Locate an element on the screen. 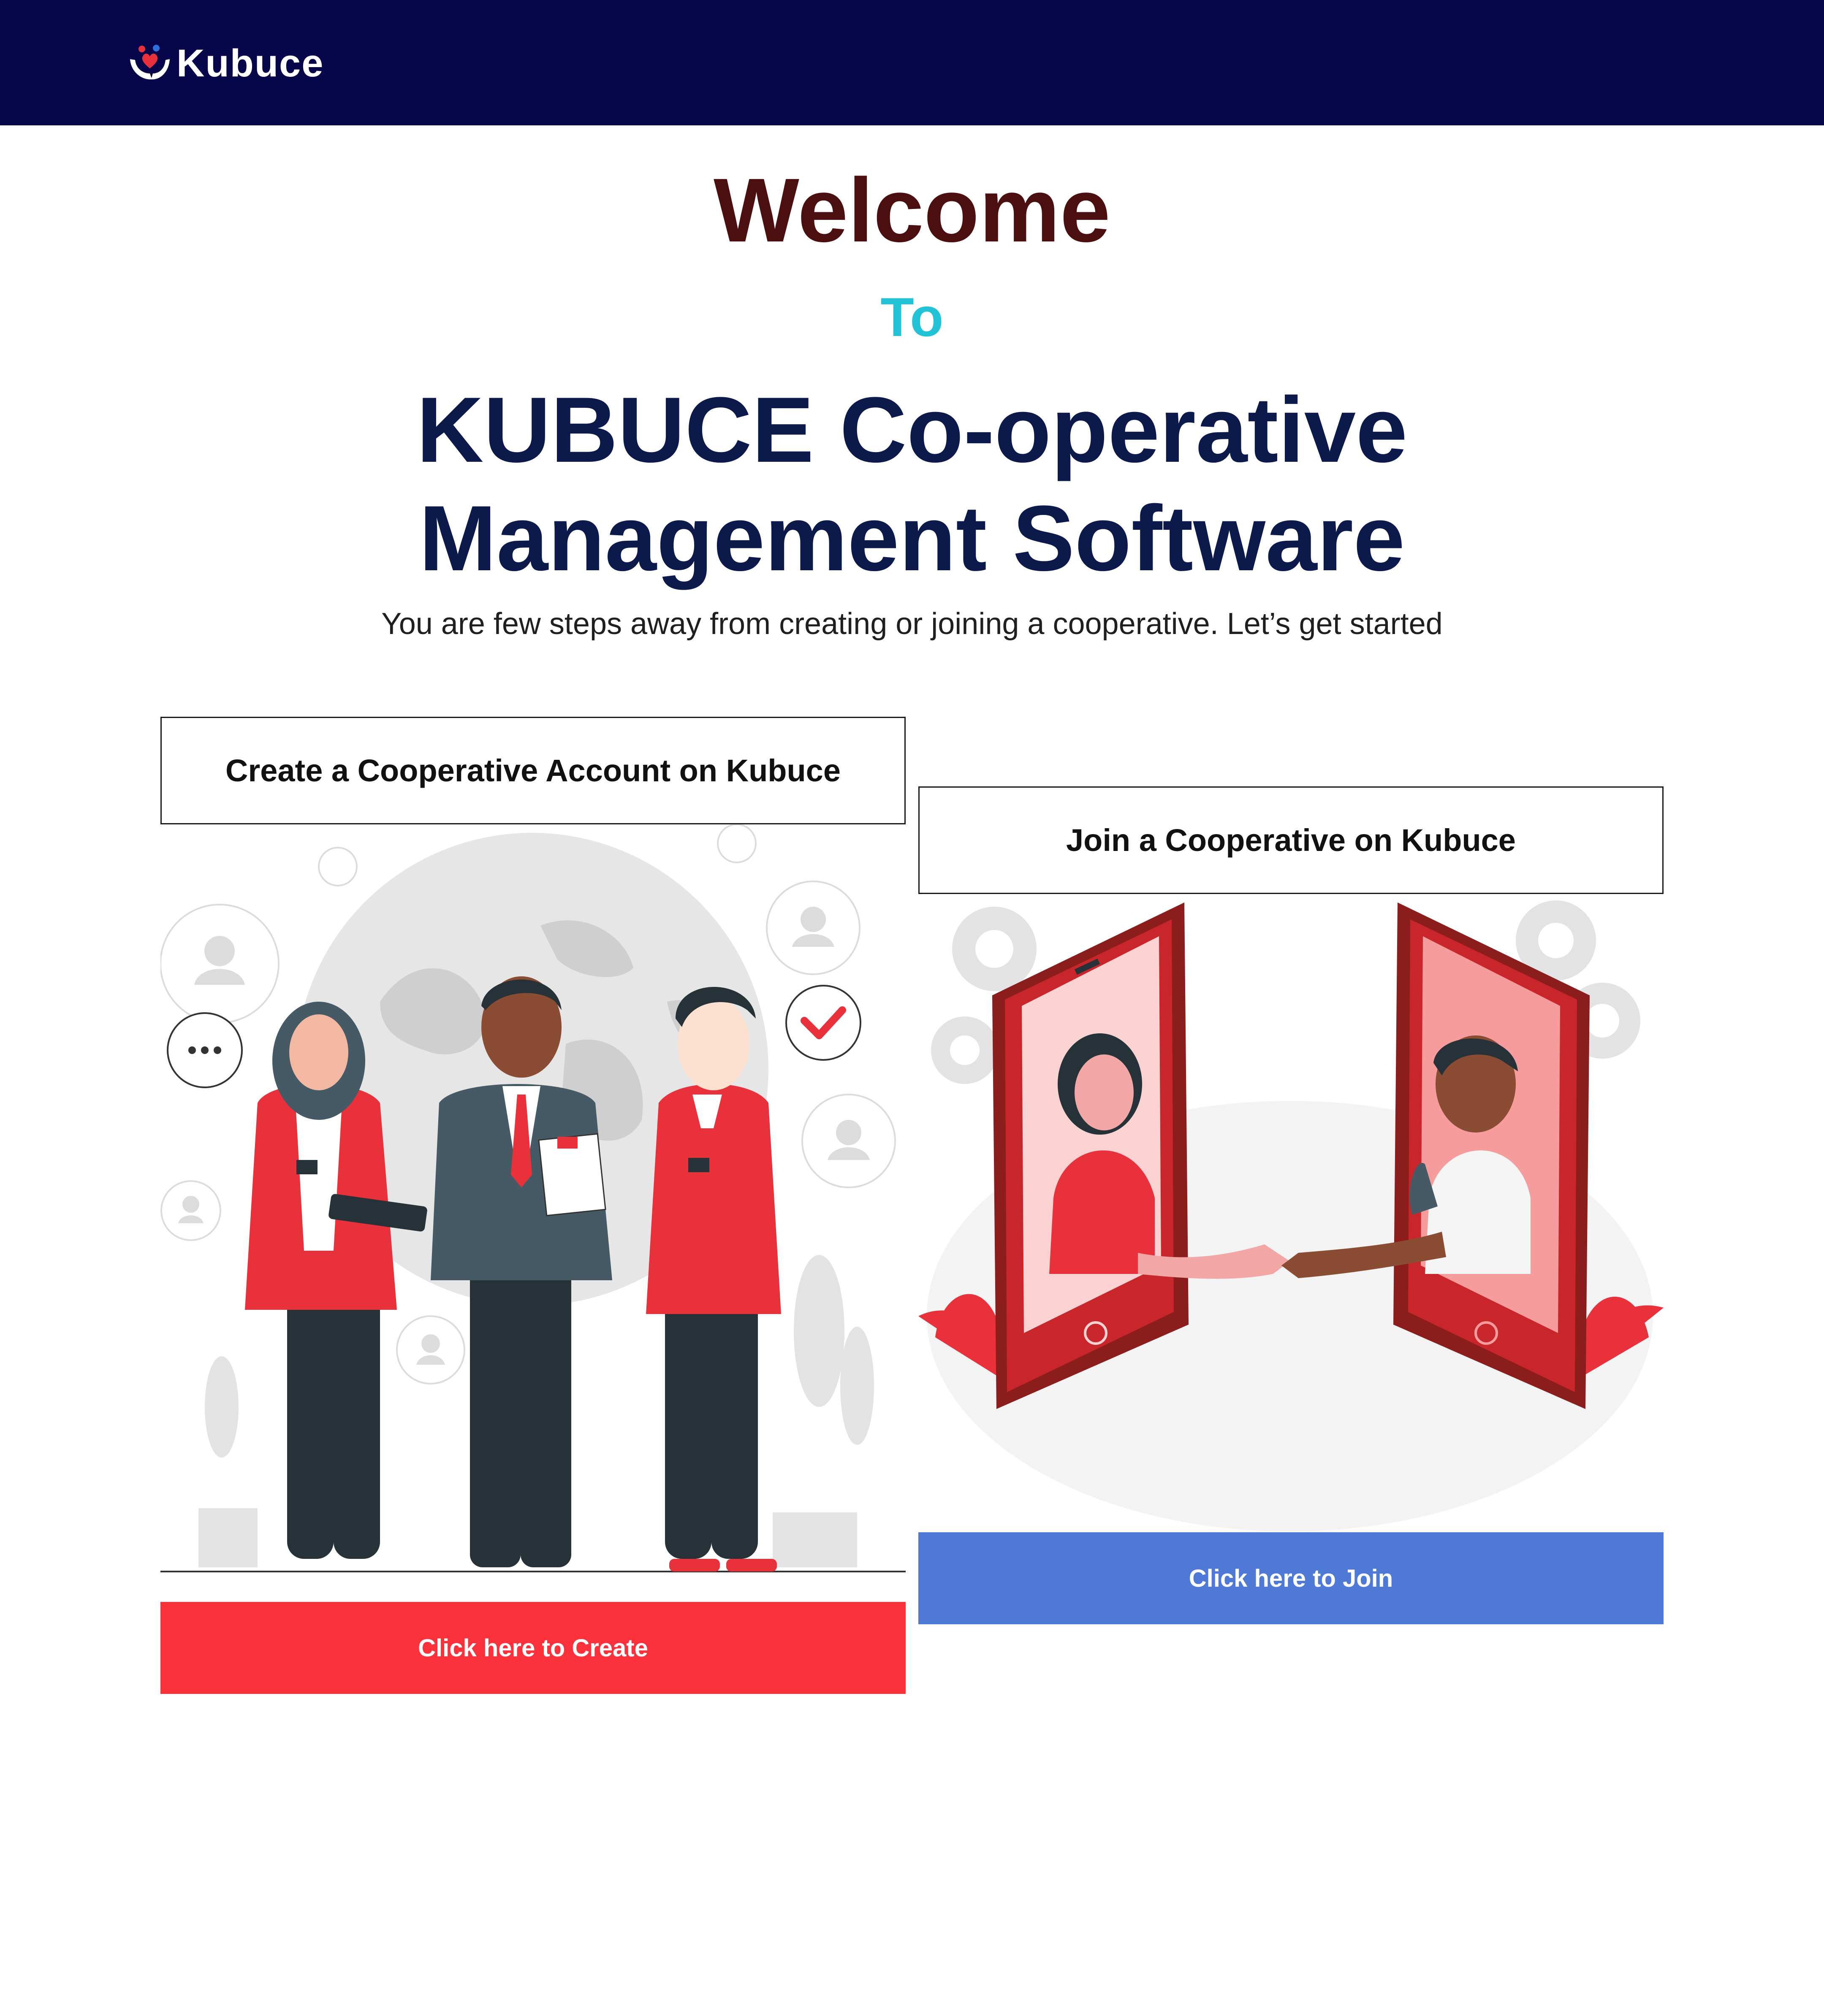 This screenshot has height=2016, width=1824. brand-logo: Kubuce is located at coordinates (225, 63).